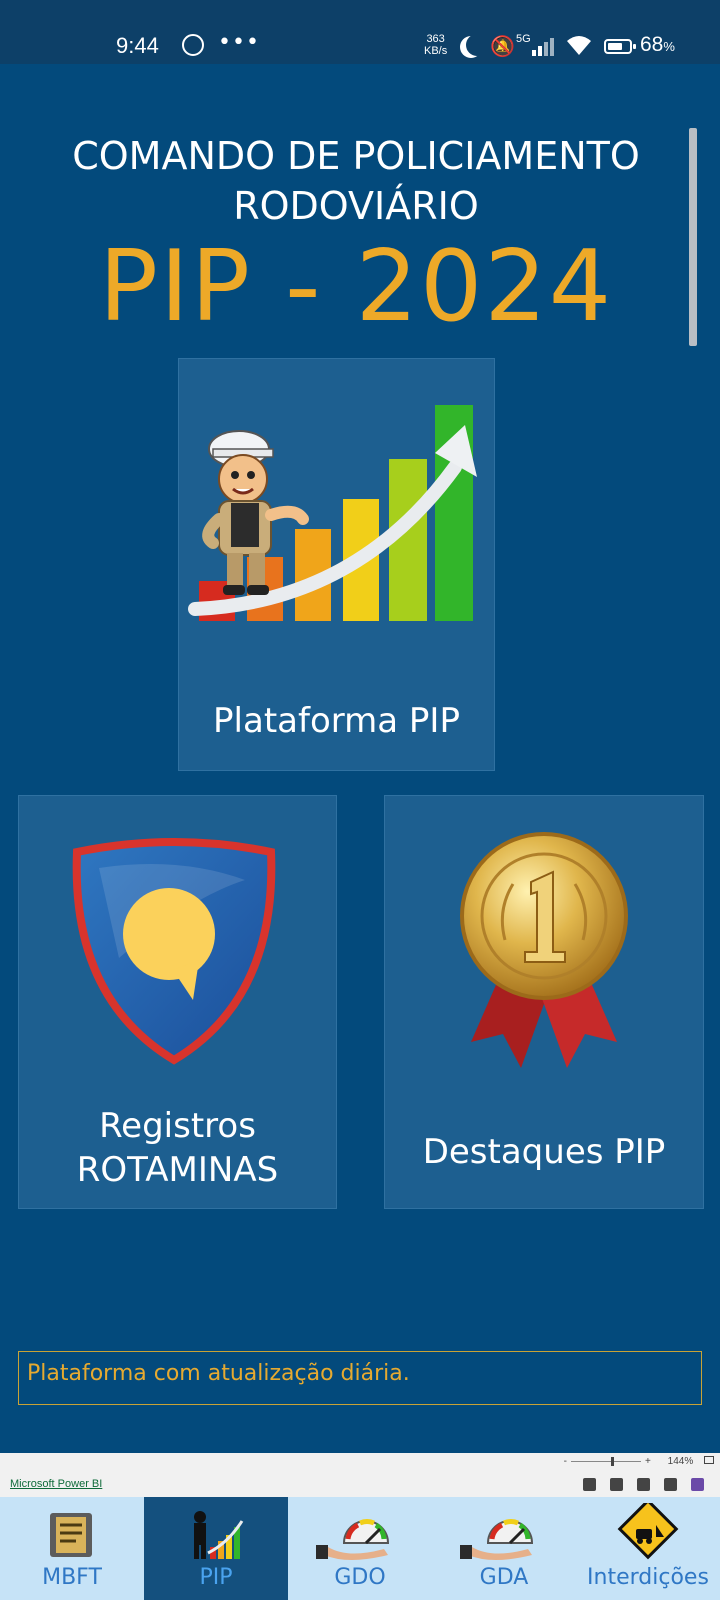 This screenshot has height=1600, width=720. I want to click on bottom-navigation: MBFT PIP GDO GDA Interdições, so click(360, 1548).